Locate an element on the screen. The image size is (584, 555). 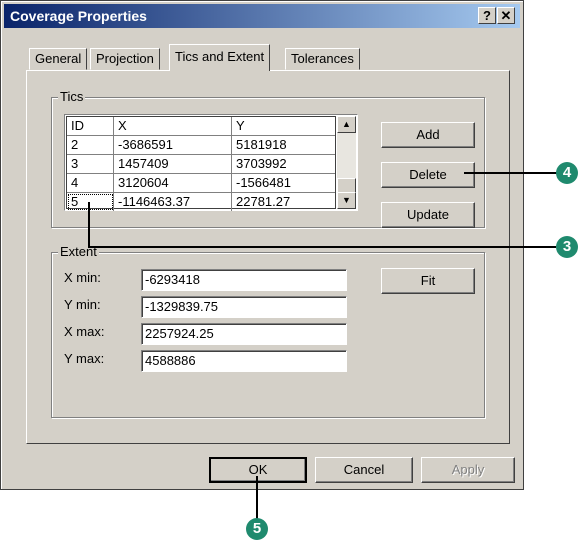
scroll-up-icon: ▲ is located at coordinates (346, 124).